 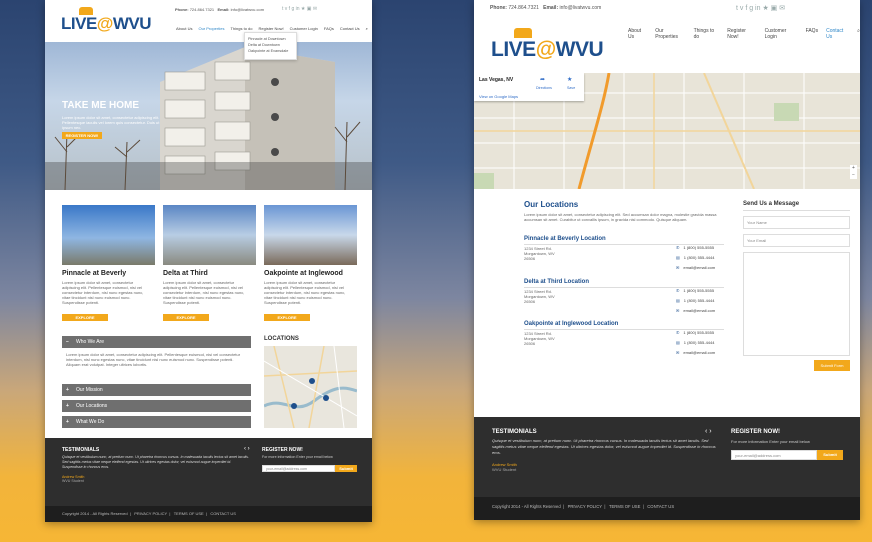 I want to click on search-icon: ⌕, so click(x=367, y=28).